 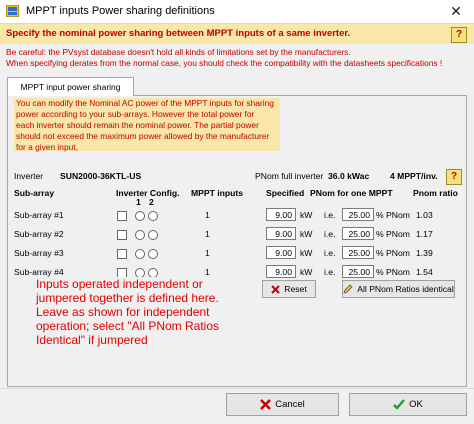 I want to click on inverter-label: Inverter, so click(x=29, y=176).